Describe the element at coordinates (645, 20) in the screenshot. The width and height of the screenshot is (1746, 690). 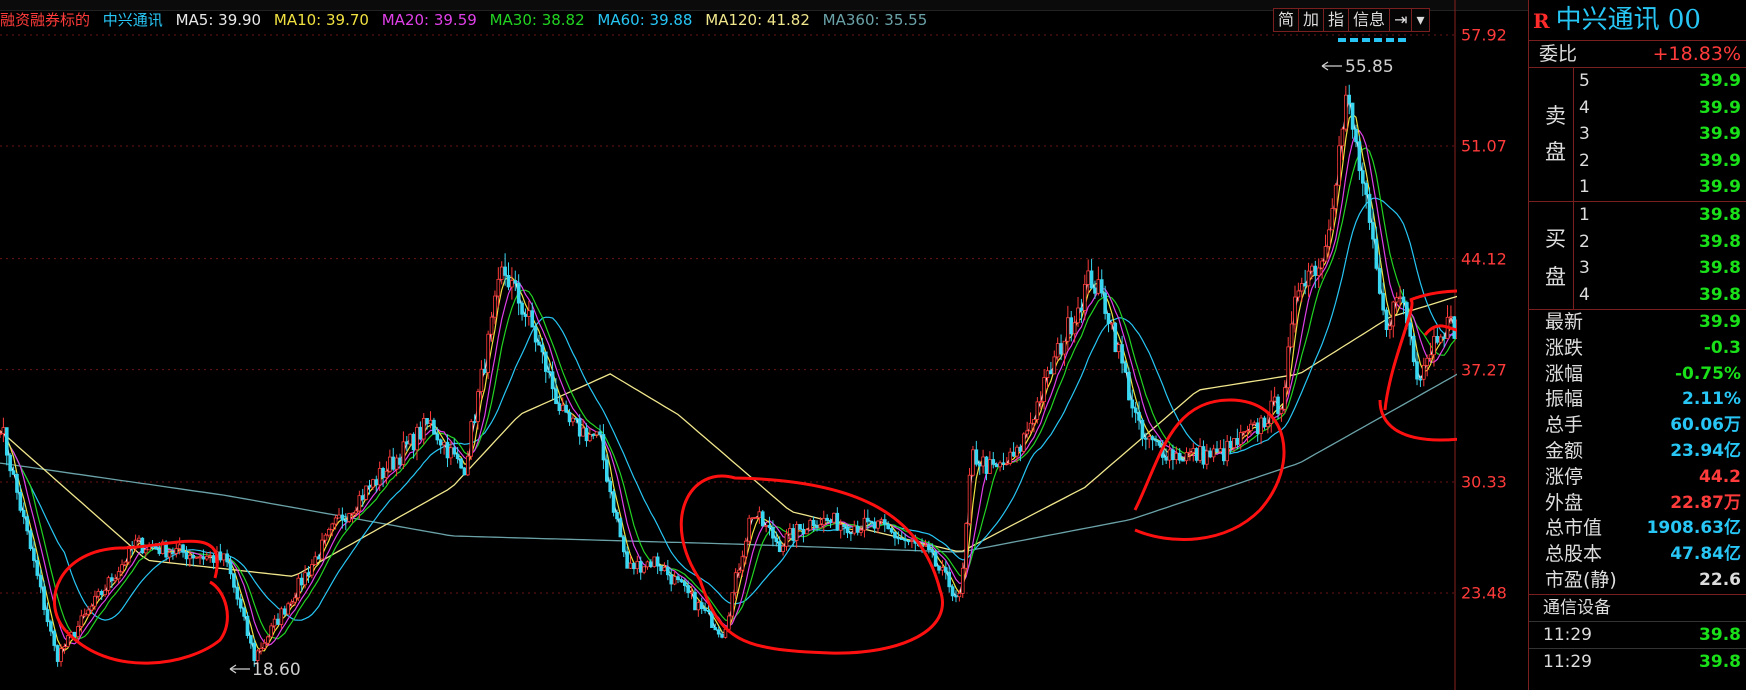
I see `ma60-value: MA60: 39.88` at that location.